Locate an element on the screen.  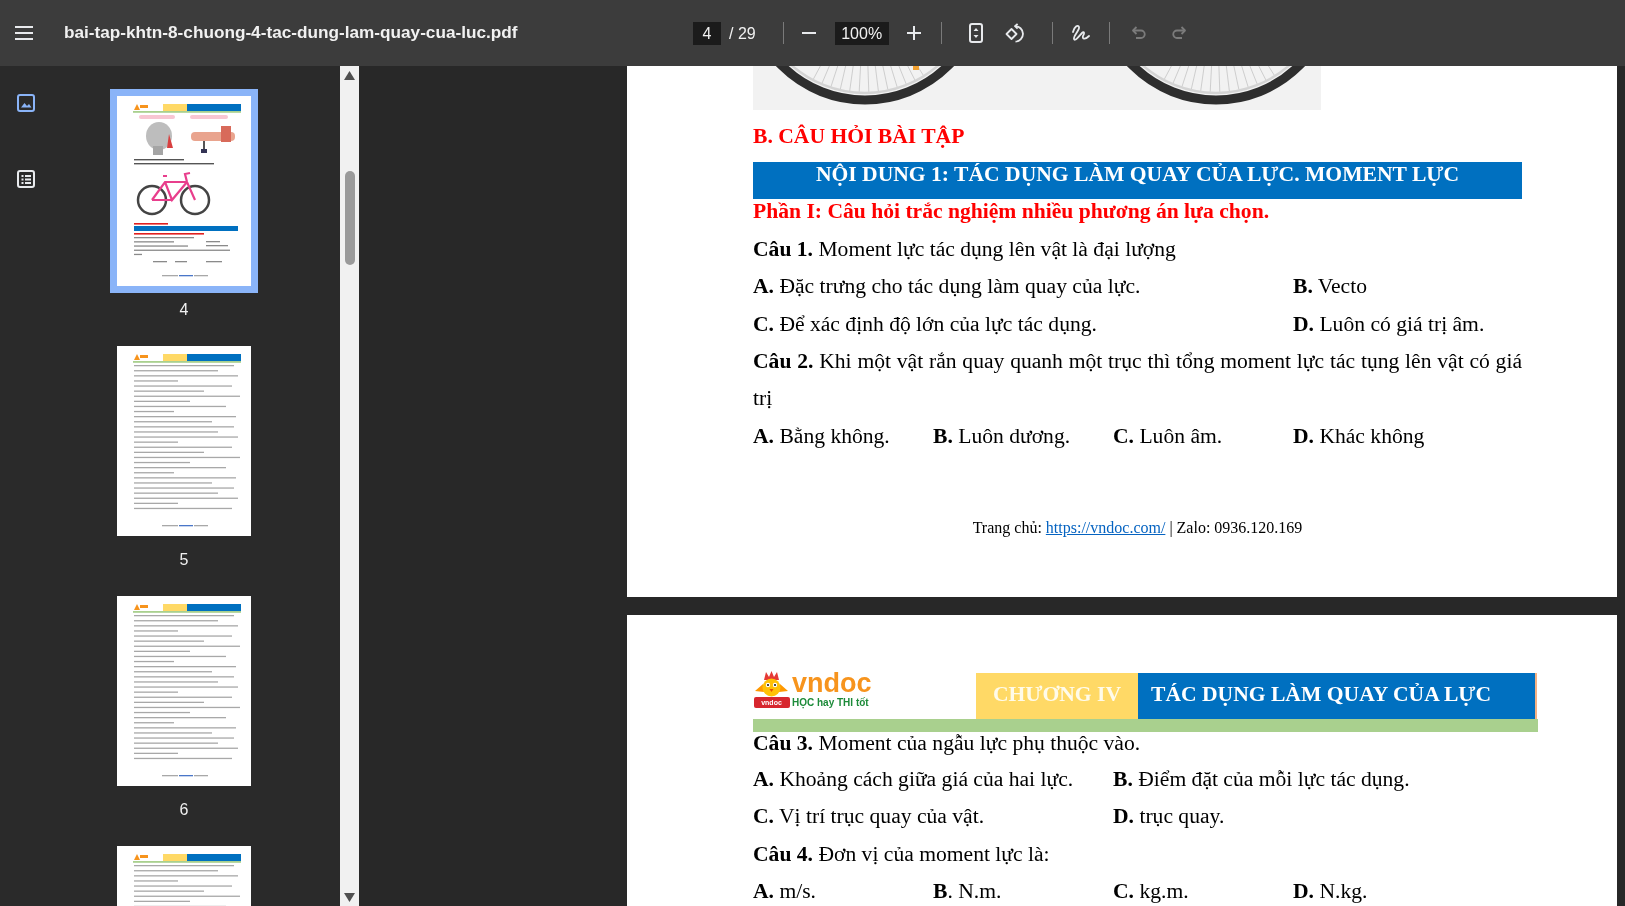
list-icon is located at coordinates (26, 179).